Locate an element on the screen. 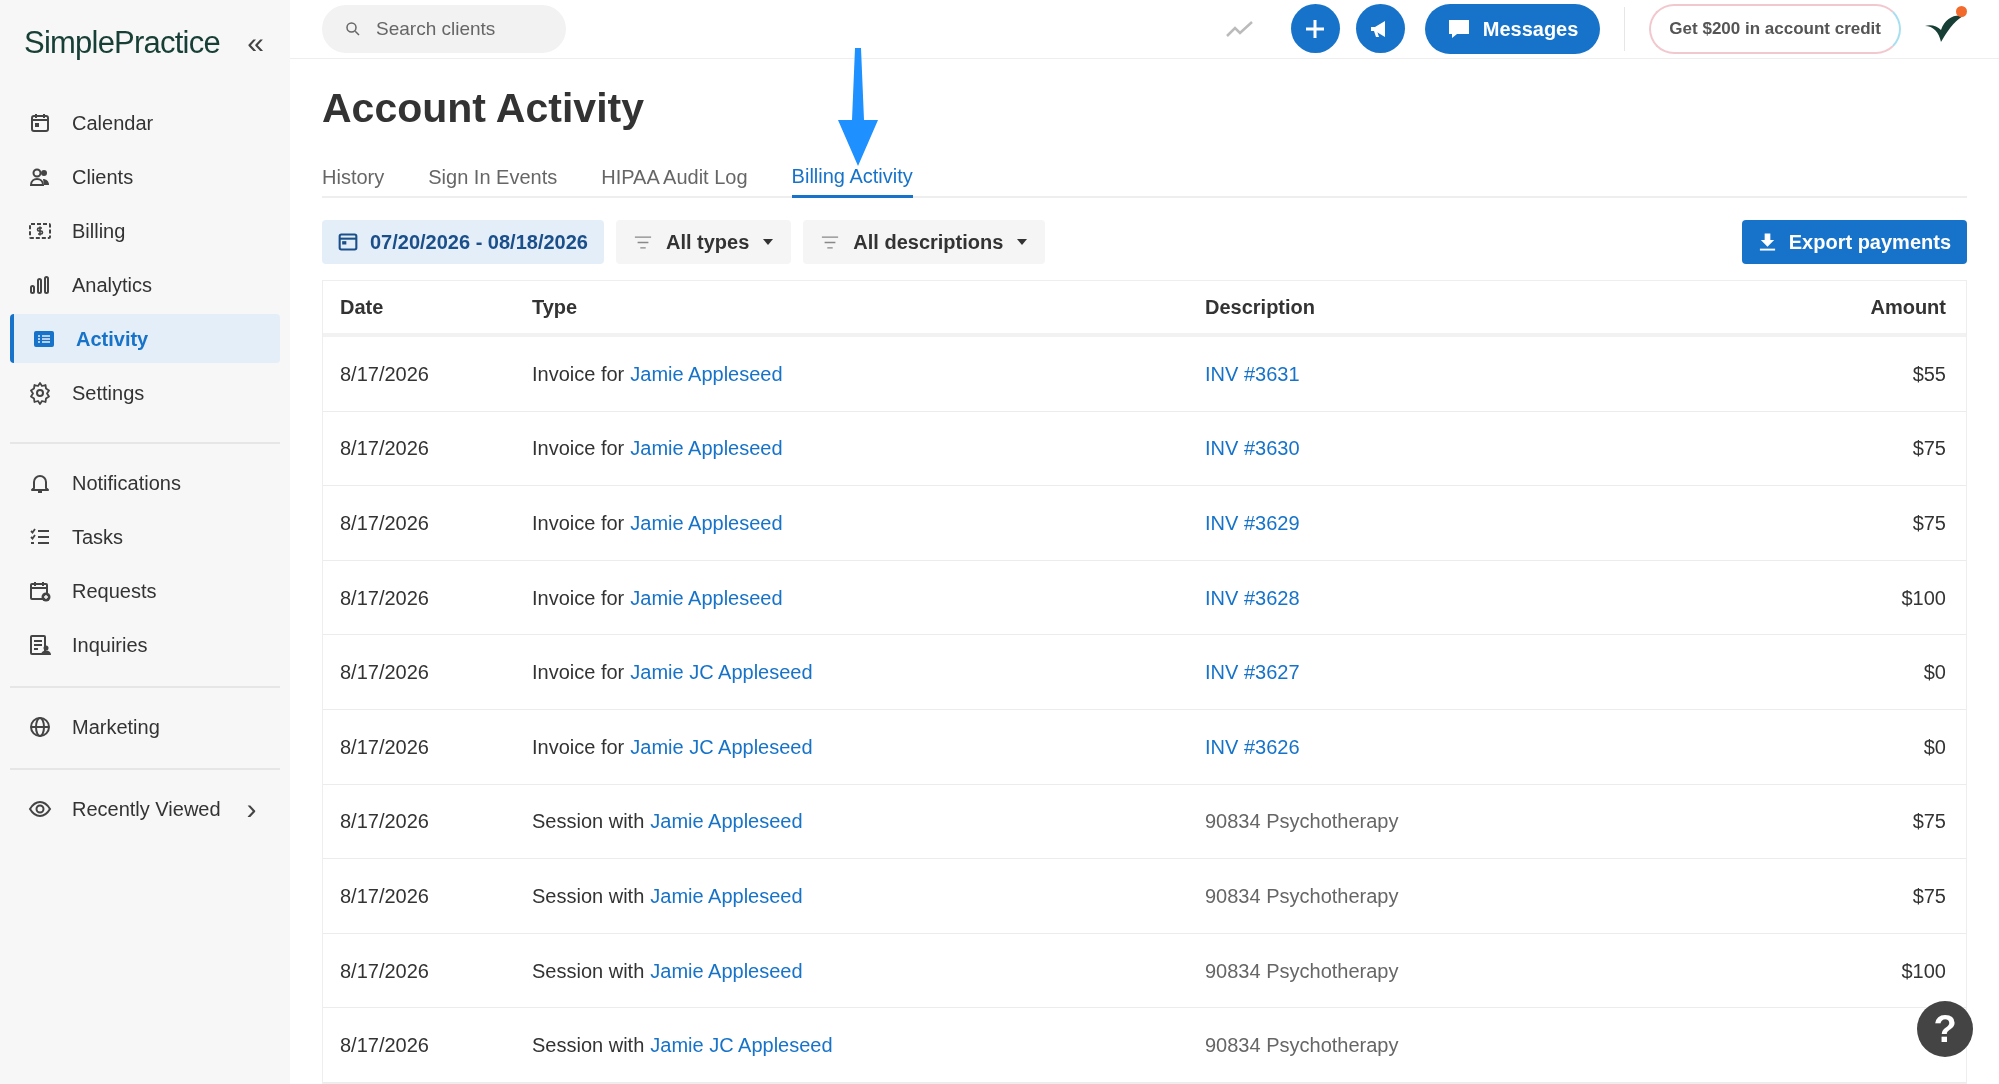  tab: HIPAA Audit Log is located at coordinates (674, 177).